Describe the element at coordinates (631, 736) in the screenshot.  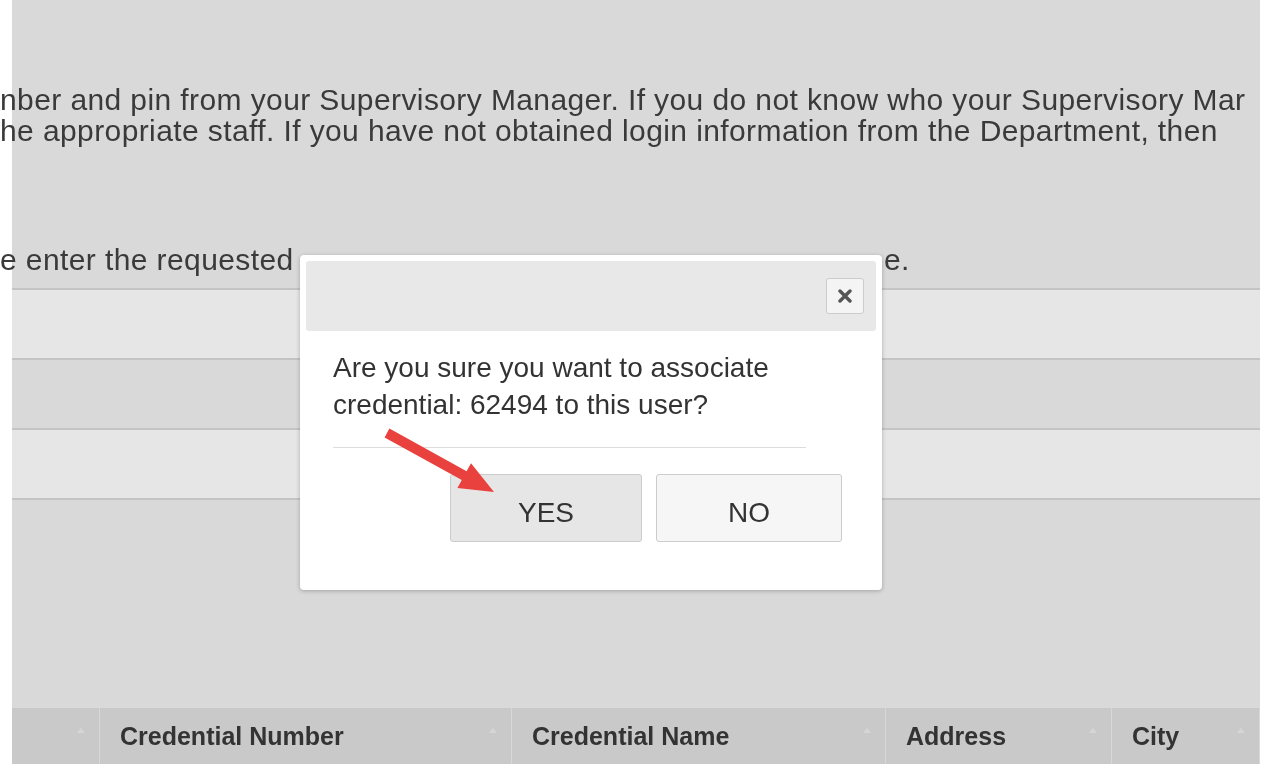
I see `column-header: Credential Name` at that location.